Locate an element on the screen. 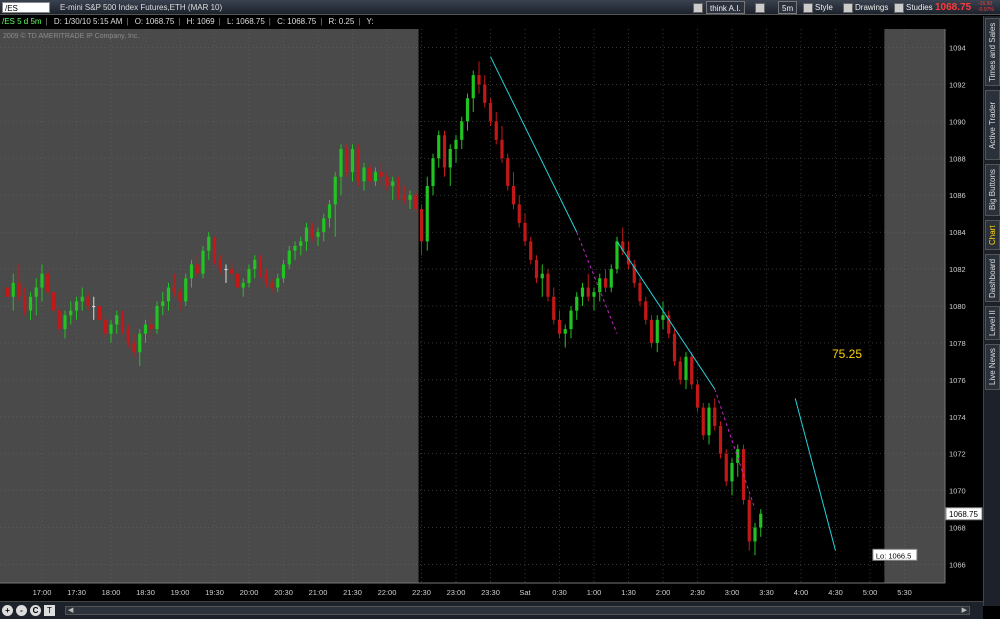 Image resolution: width=1000 pixels, height=619 pixels. drawings-button: Drawings is located at coordinates (865, 7).